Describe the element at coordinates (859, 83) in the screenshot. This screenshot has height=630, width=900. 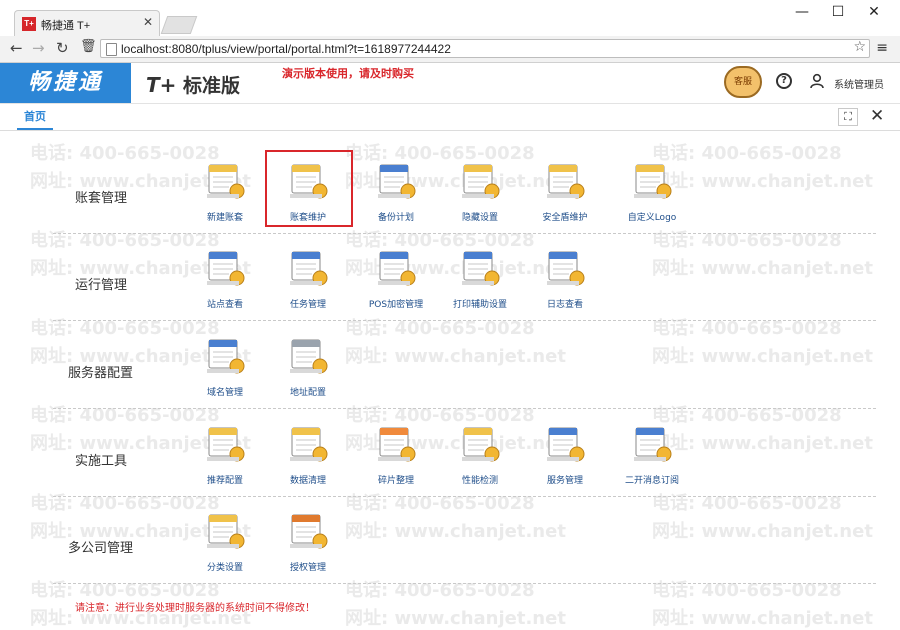
I see `user-name: 系统管理员` at that location.